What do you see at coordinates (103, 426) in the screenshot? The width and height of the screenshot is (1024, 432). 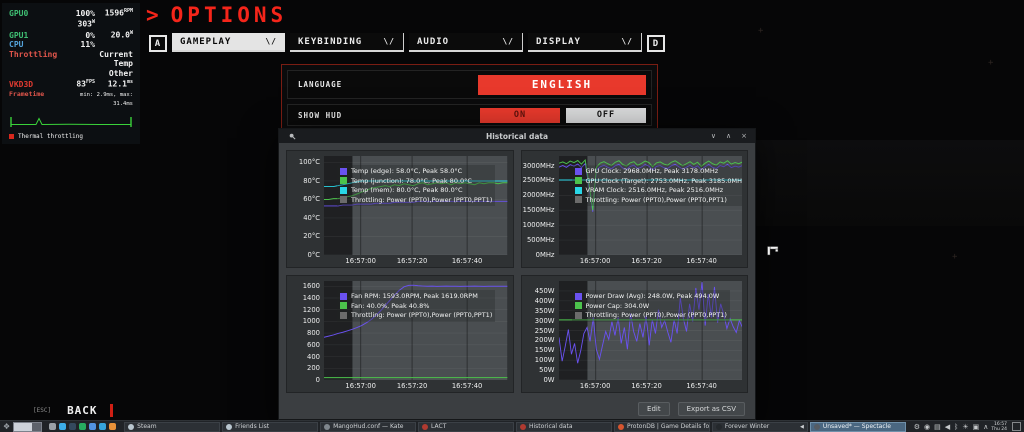 I see `telegram-icon` at bounding box center [103, 426].